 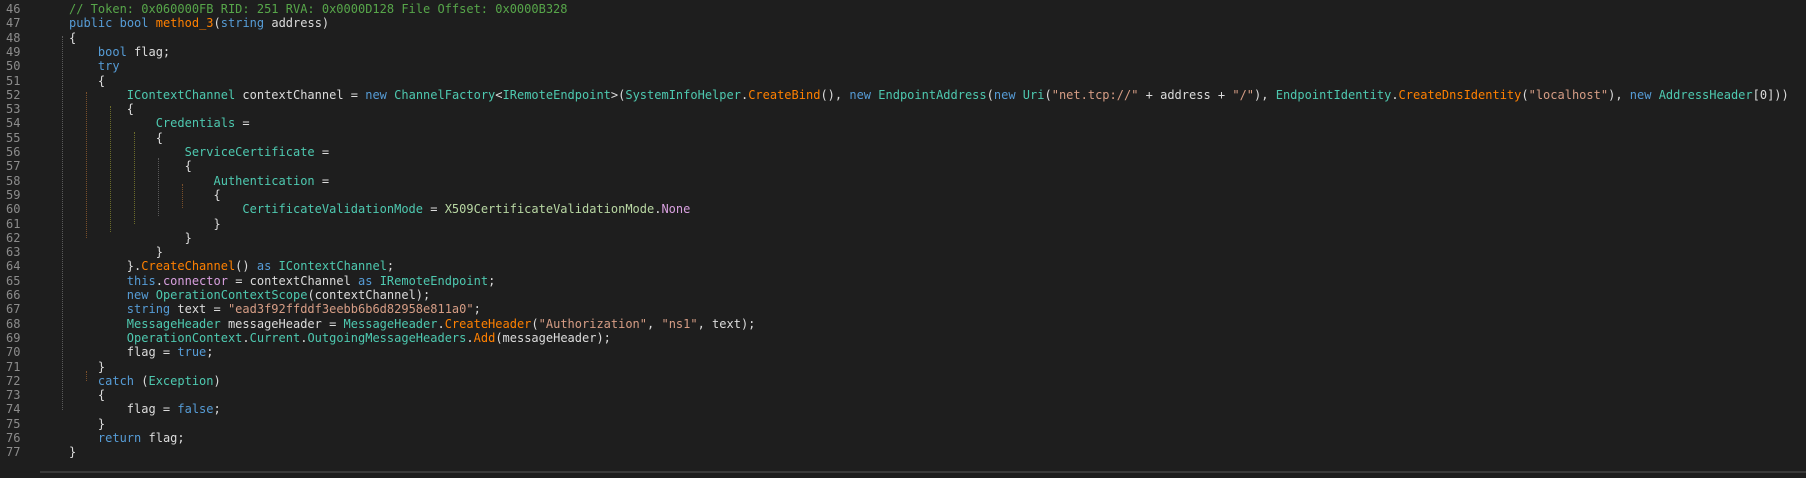 I want to click on code-token: flag =, so click(x=123, y=352).